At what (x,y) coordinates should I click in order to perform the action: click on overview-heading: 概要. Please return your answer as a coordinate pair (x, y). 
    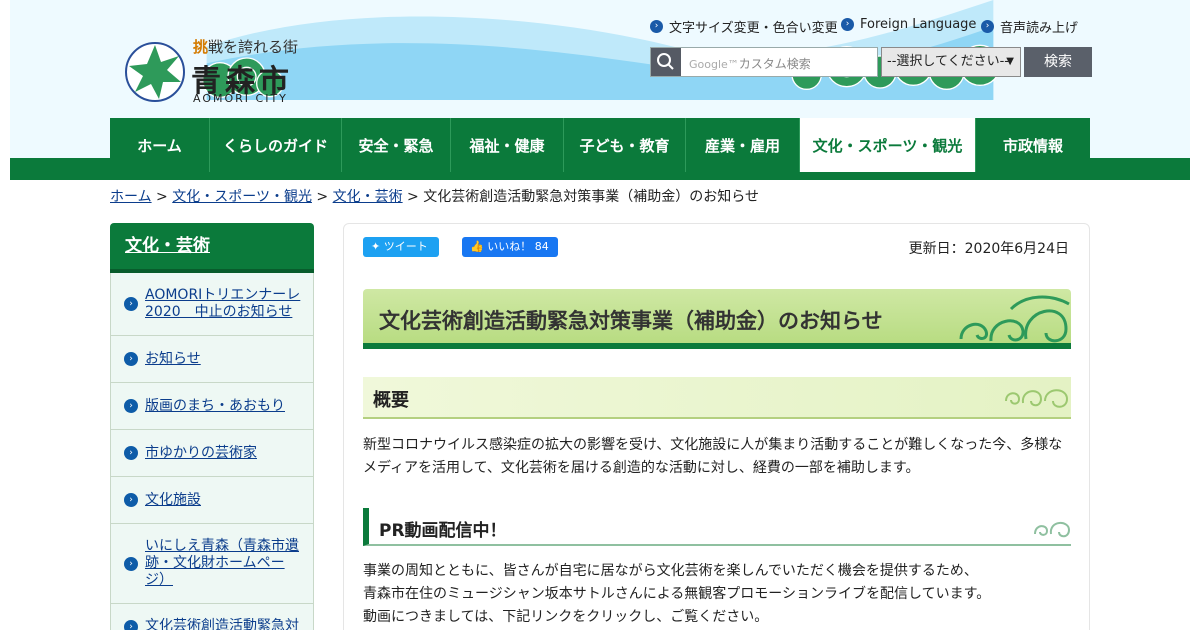
    Looking at the image, I should click on (391, 400).